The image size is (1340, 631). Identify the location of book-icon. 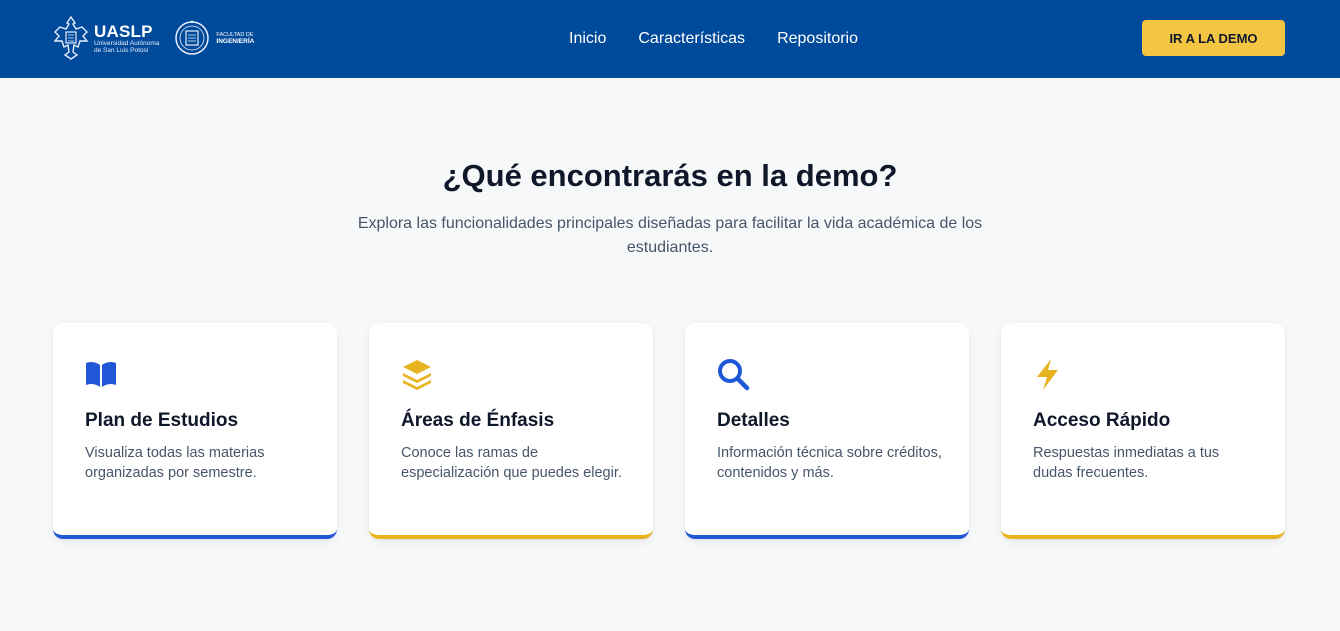
(101, 374).